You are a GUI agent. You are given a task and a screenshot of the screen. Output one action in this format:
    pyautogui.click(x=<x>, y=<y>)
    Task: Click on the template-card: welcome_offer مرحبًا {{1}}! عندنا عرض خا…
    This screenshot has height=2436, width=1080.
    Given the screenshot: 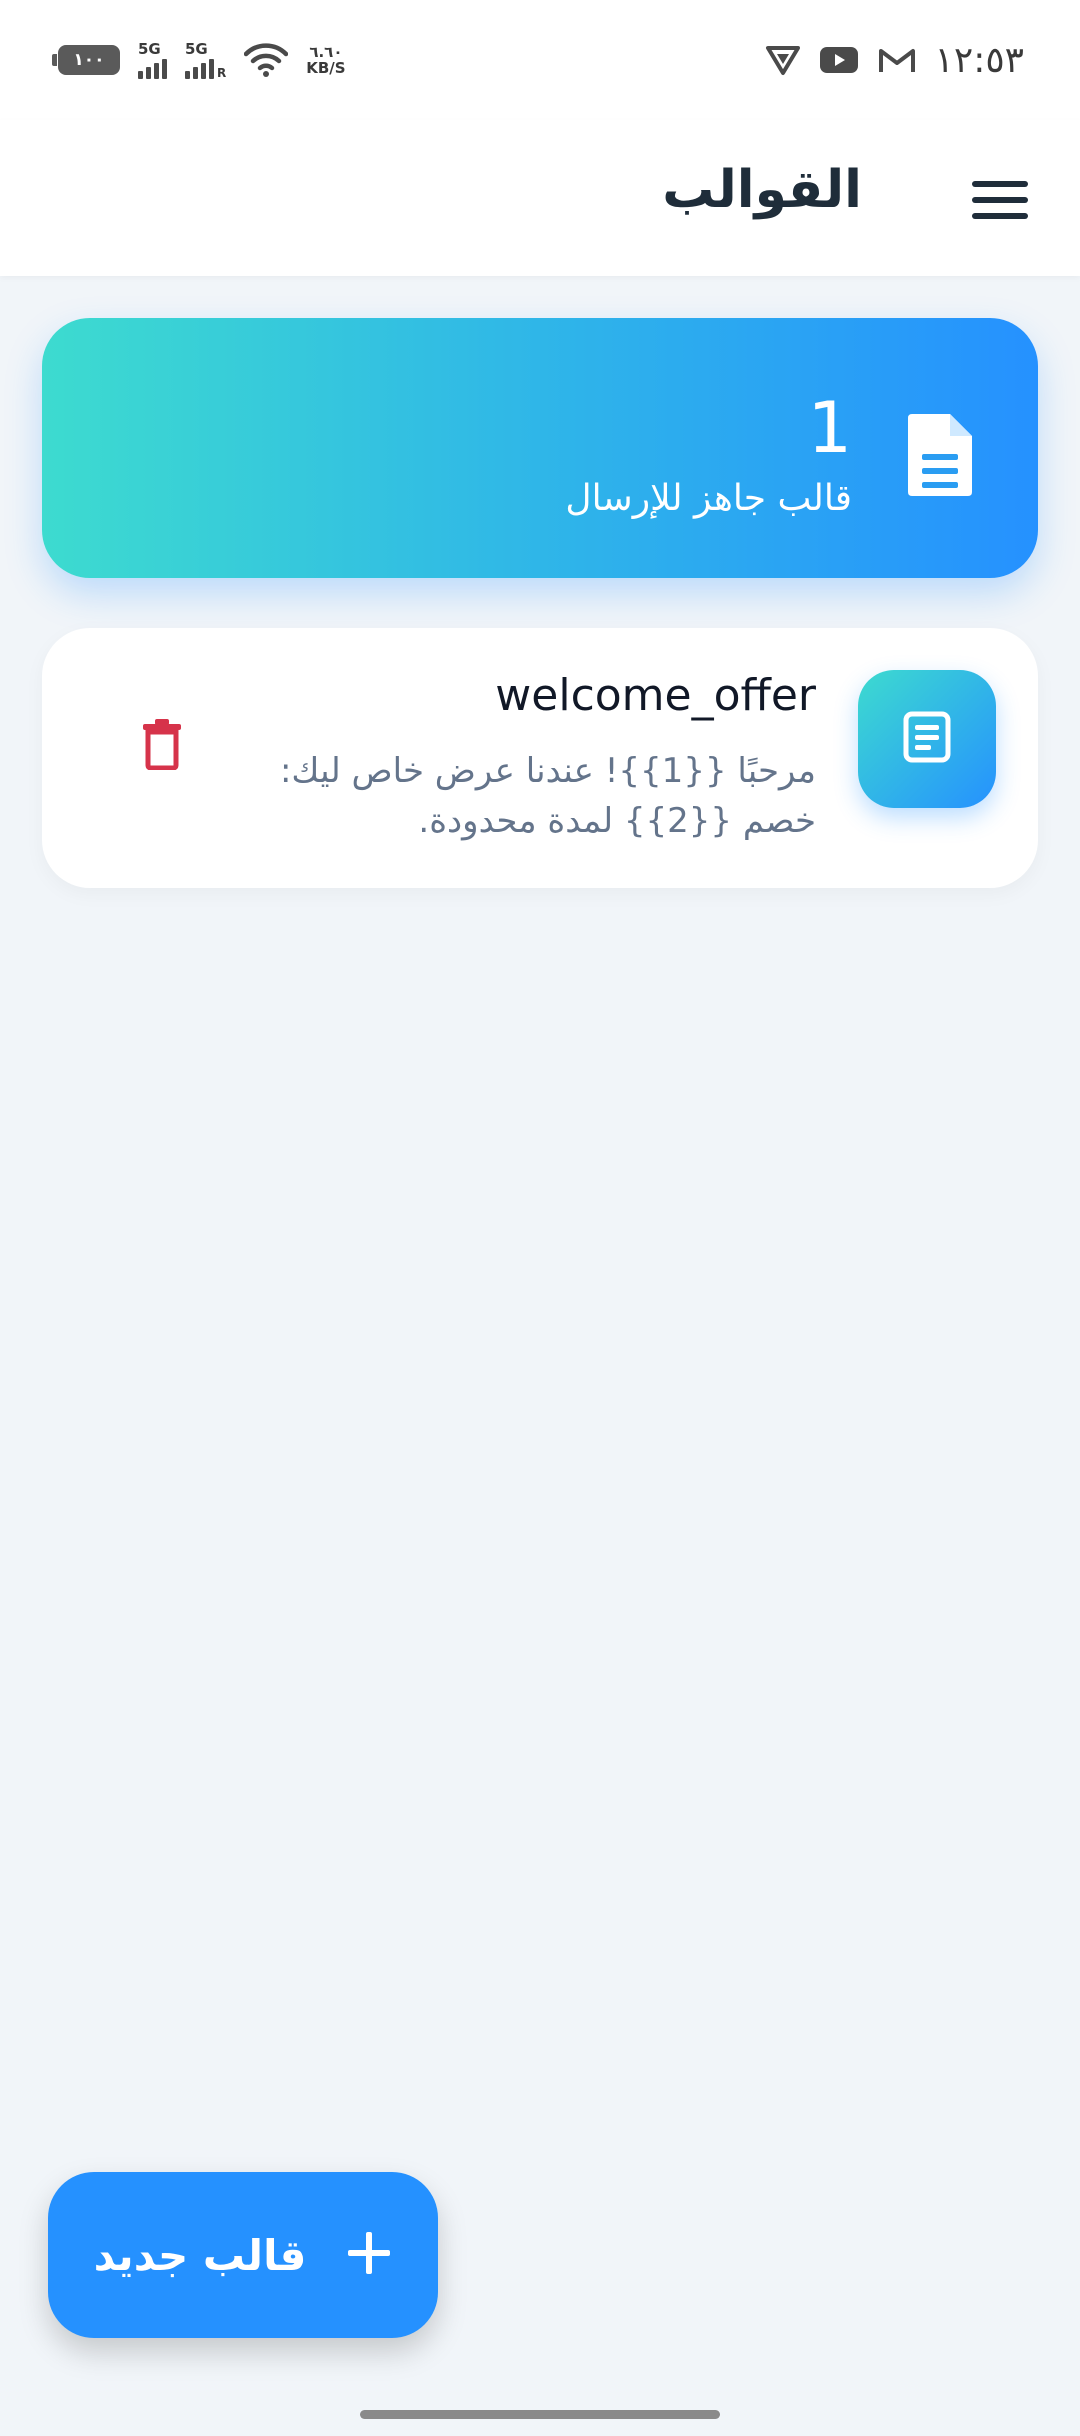 What is the action you would take?
    pyautogui.click(x=540, y=758)
    